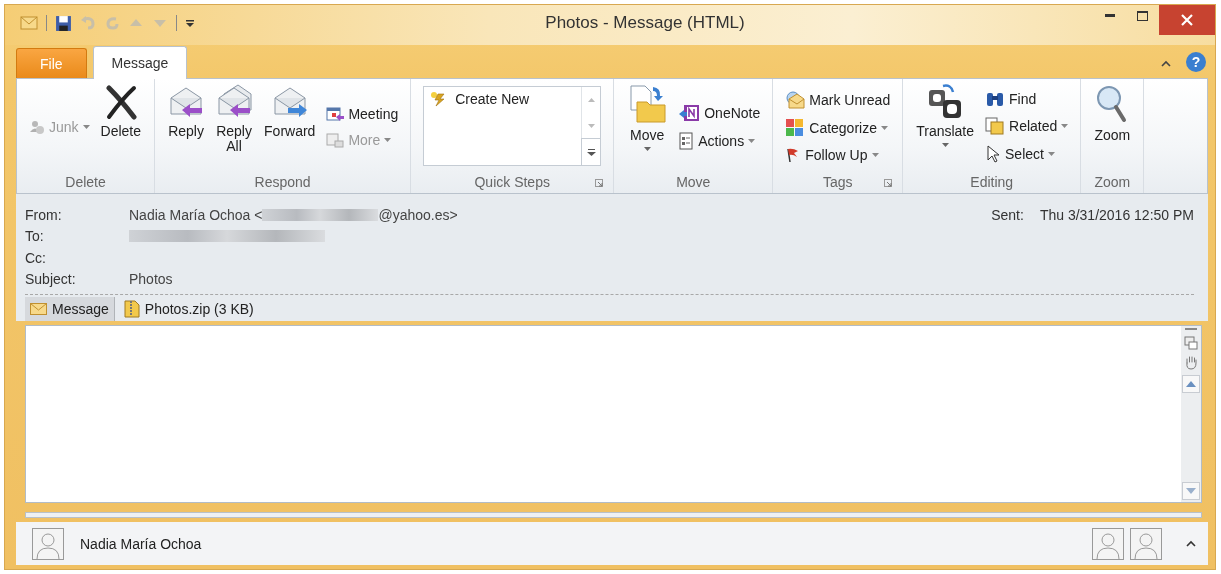 The height and width of the screenshot is (574, 1221). I want to click on ribbon-button: Follow Up, so click(838, 154).